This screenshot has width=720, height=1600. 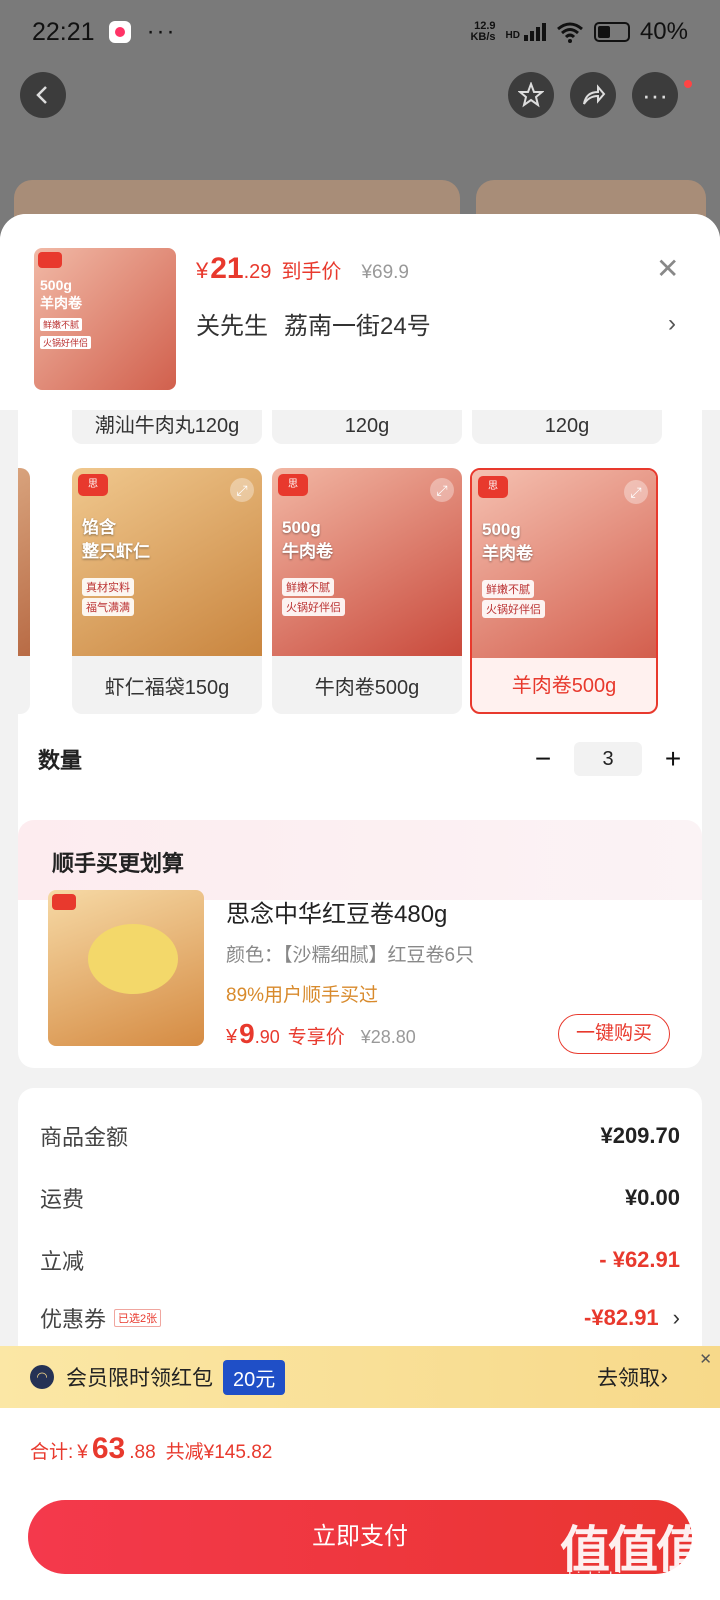 I want to click on address-line: 荔南一街24号, so click(x=357, y=326).